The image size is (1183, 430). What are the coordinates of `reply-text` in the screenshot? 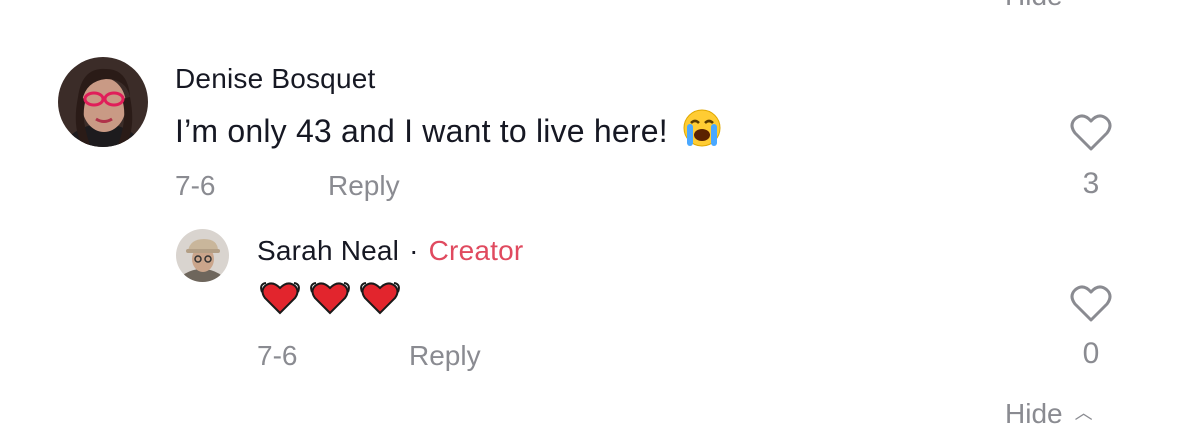 It's located at (330, 300).